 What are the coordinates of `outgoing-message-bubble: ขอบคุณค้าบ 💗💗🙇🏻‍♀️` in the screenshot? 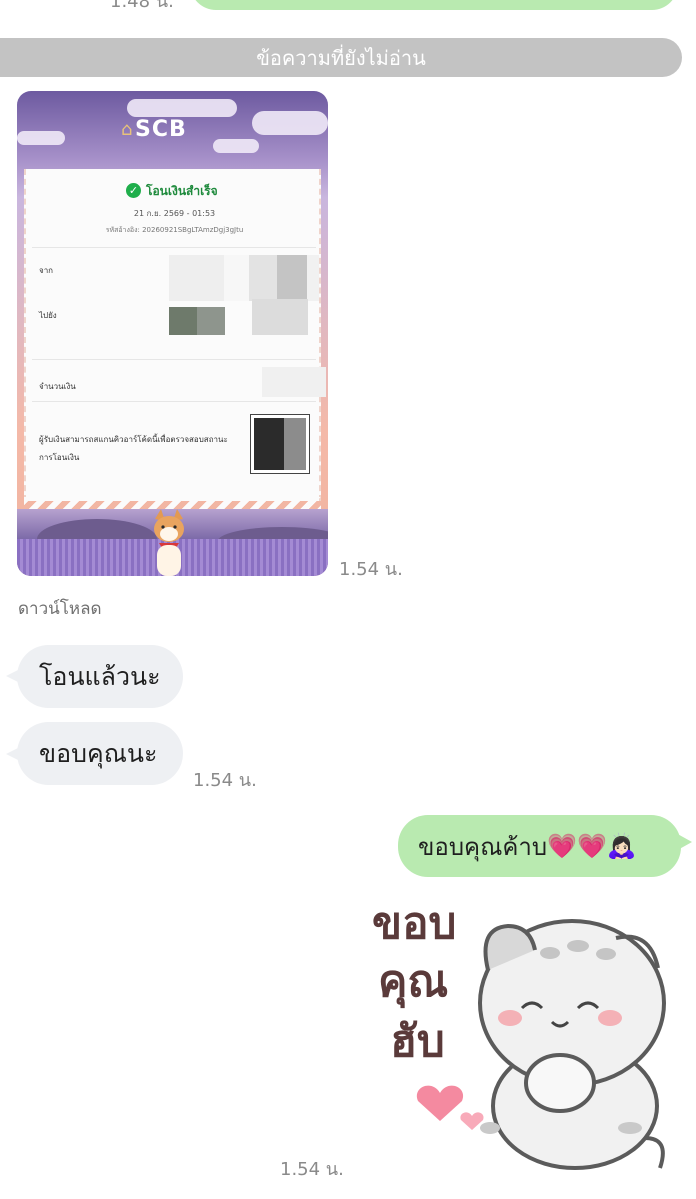 It's located at (539, 846).